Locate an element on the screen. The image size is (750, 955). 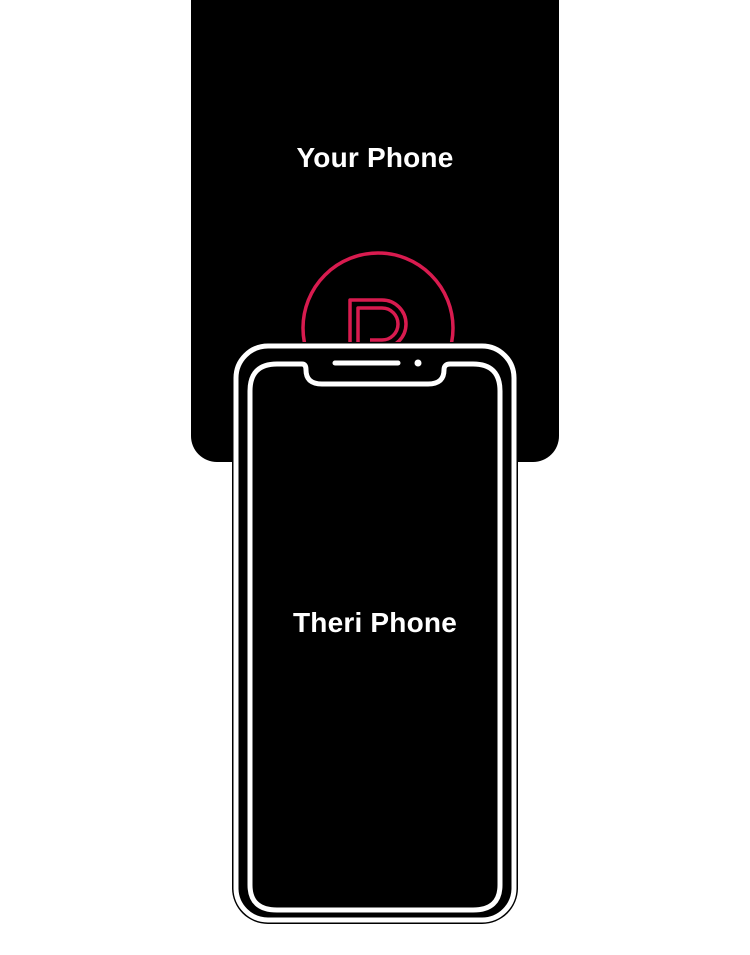
their-phone-label: Theri Phone is located at coordinates (375, 622).